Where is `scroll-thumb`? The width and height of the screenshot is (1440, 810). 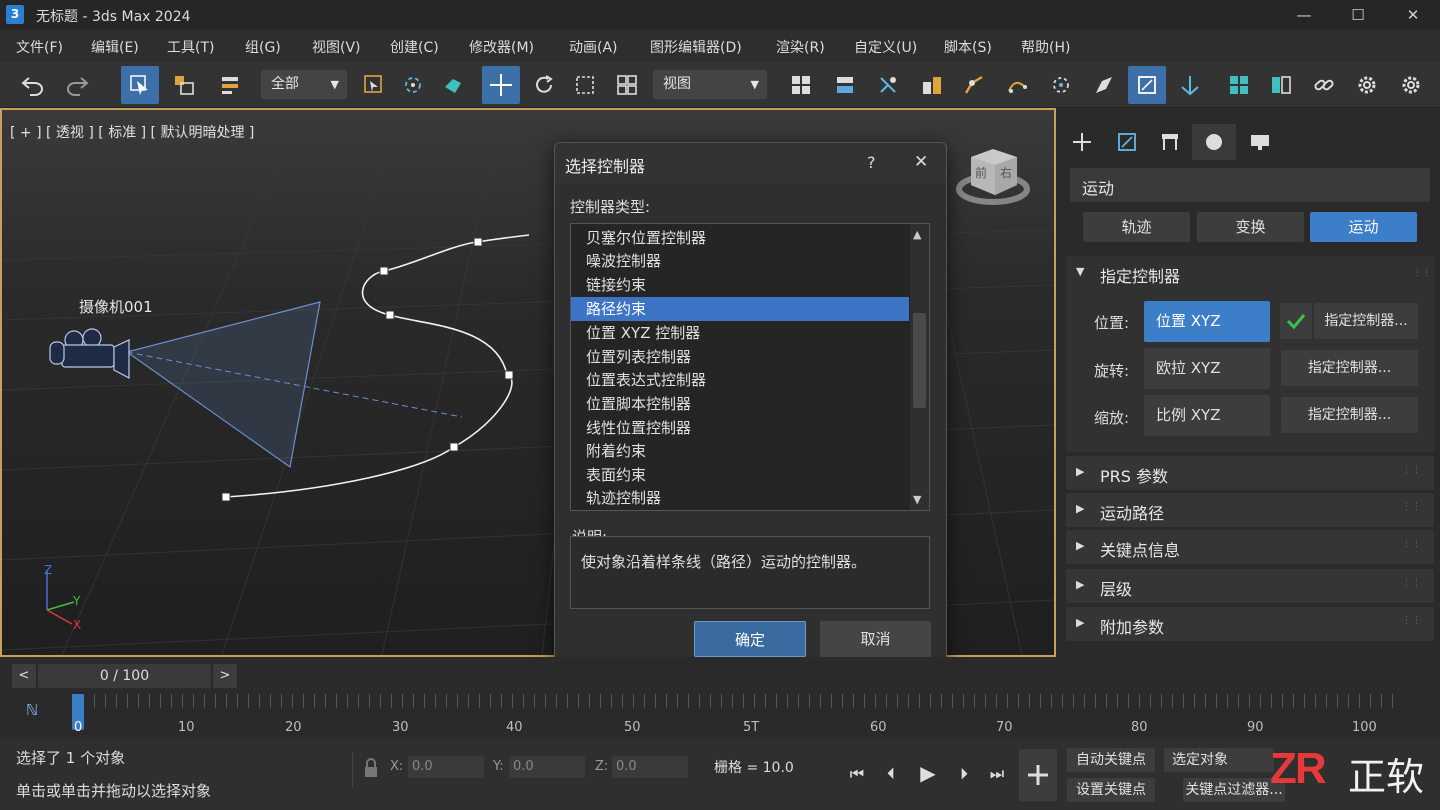
scroll-thumb is located at coordinates (919, 360).